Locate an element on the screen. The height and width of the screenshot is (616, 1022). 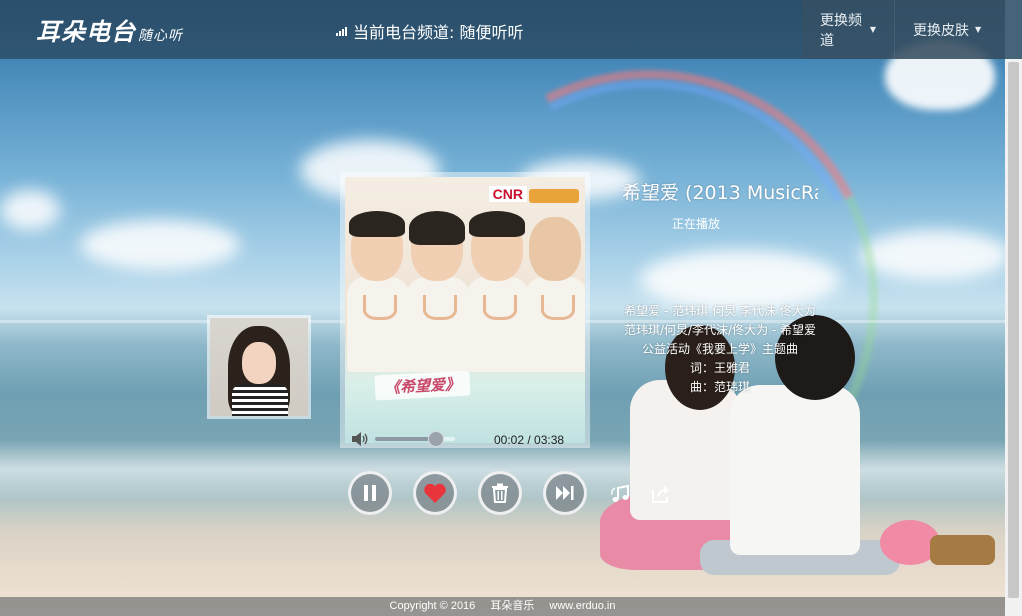
album-cover: CNR 《希望爱》 is located at coordinates (465, 310).